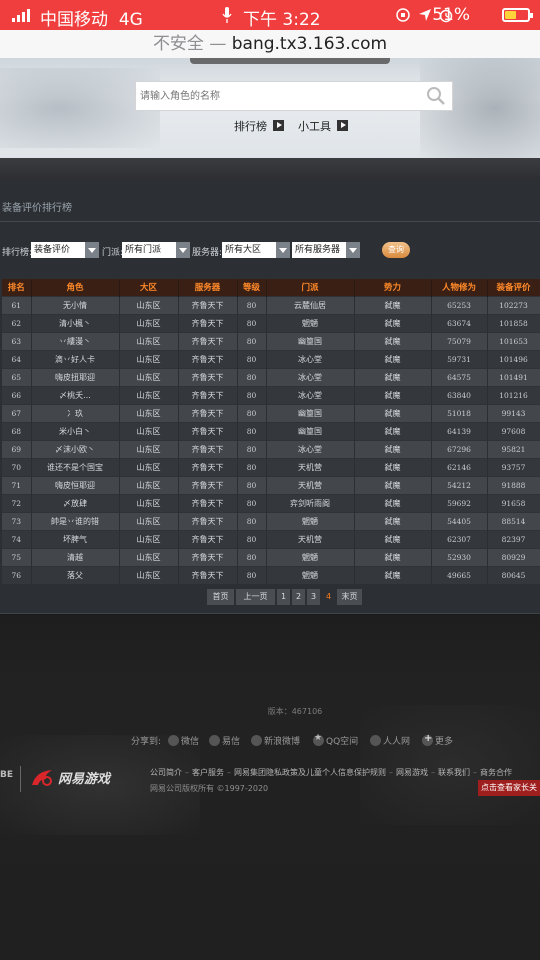  Describe the element at coordinates (454, 772) in the screenshot. I see `footer-link-contact: 联系我们` at that location.